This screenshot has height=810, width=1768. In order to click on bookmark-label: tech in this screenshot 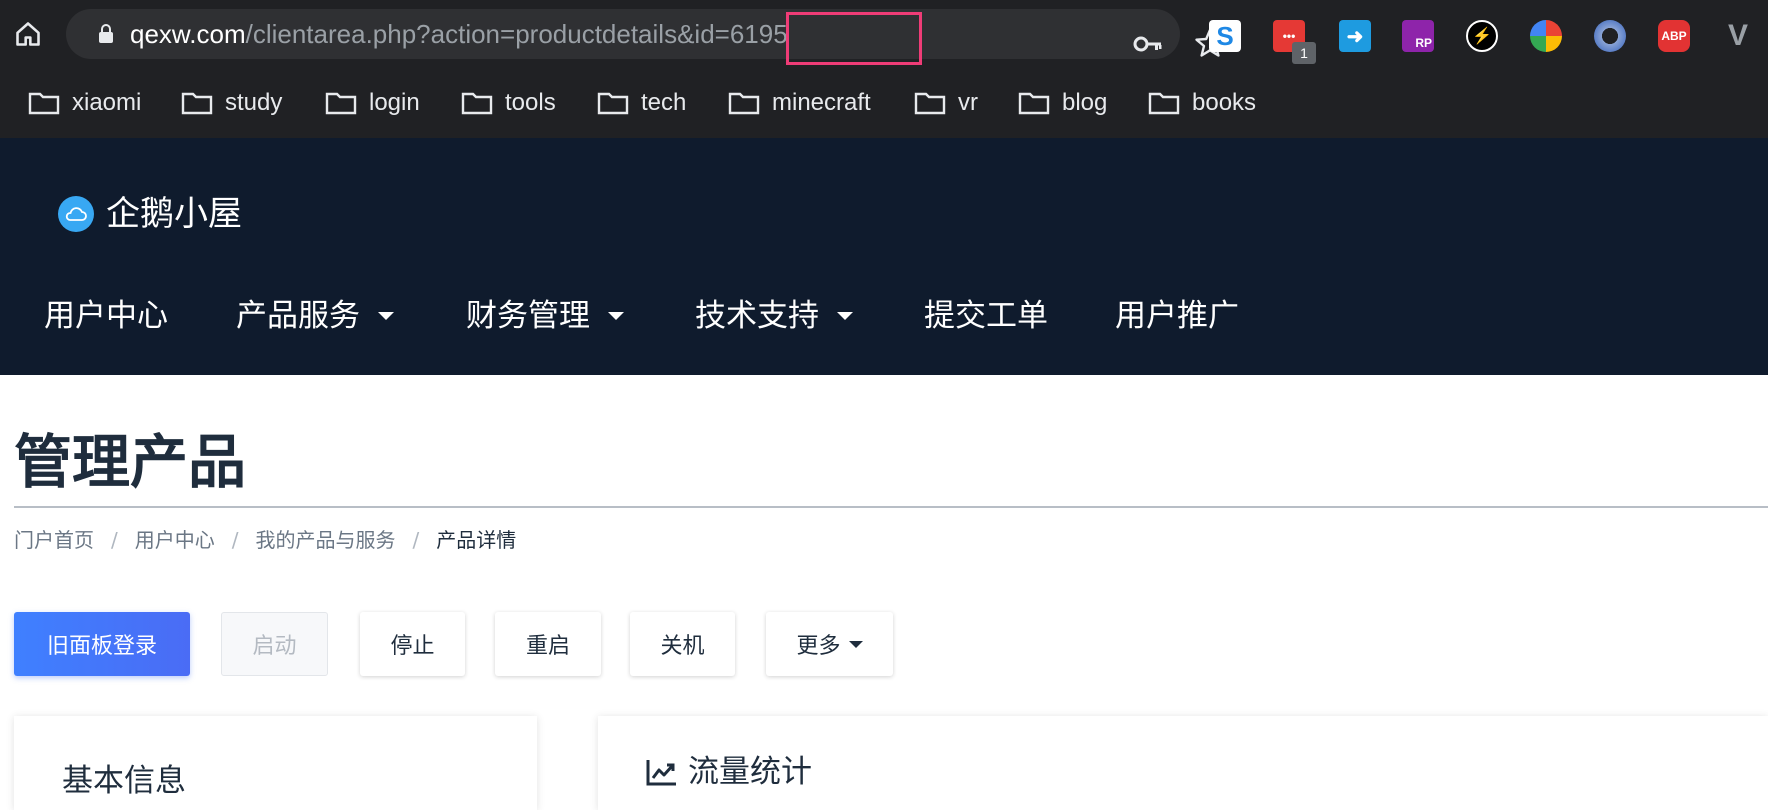, I will do `click(664, 102)`.